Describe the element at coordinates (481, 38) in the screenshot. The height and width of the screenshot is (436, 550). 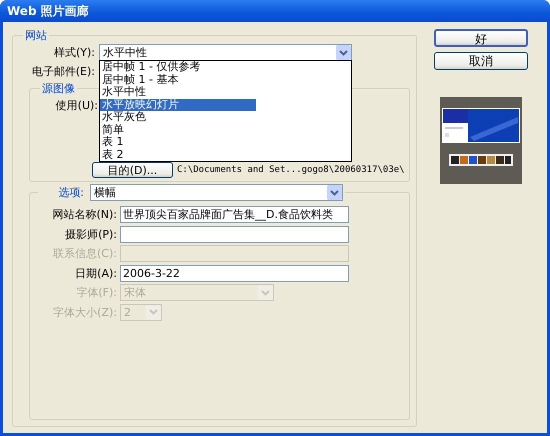
I see `dialog-button: 好` at that location.